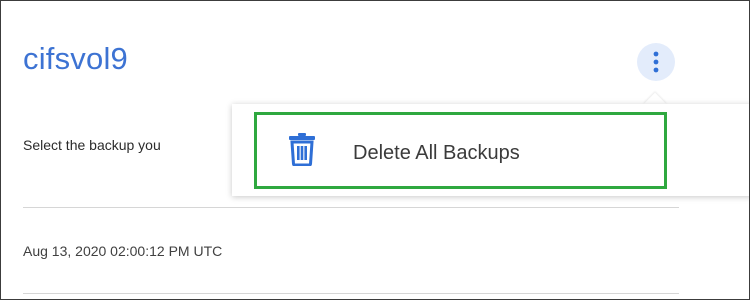 This screenshot has height=300, width=750. I want to click on trash-icon, so click(302, 149).